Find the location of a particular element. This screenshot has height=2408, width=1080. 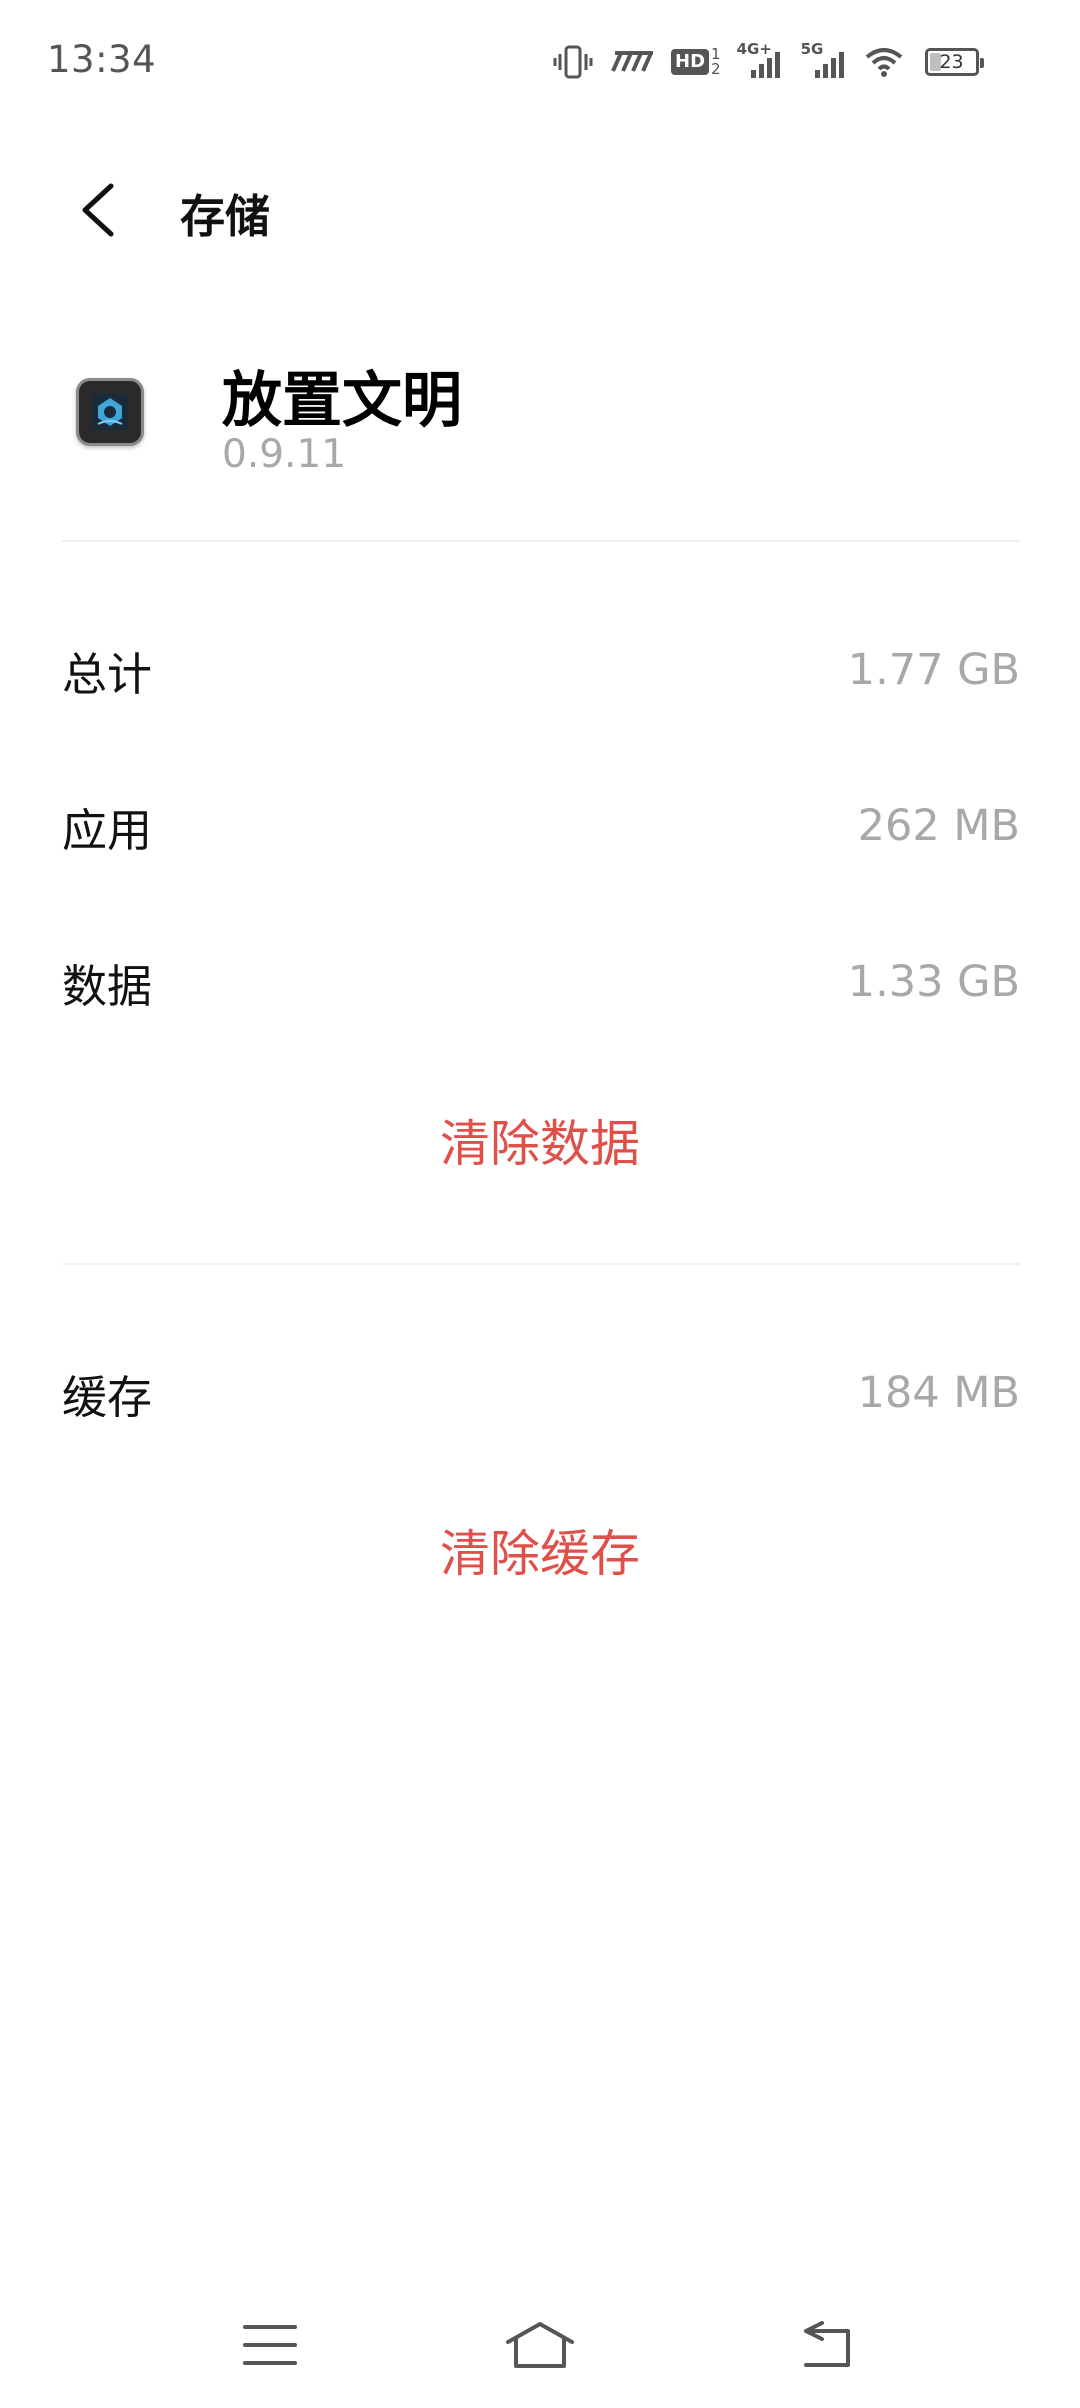

wifi-icon is located at coordinates (884, 62).